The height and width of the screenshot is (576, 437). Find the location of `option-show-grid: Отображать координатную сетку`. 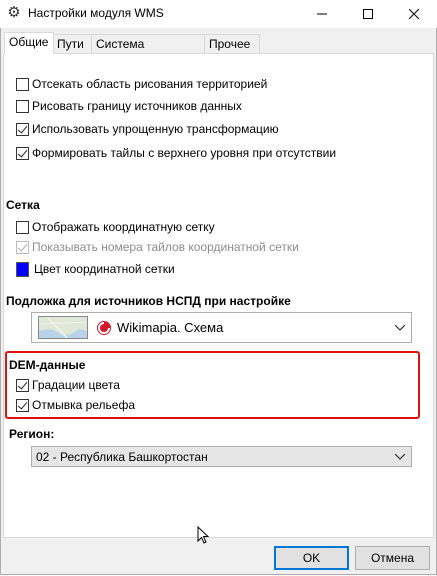

option-show-grid: Отображать координатную сетку is located at coordinates (115, 227).